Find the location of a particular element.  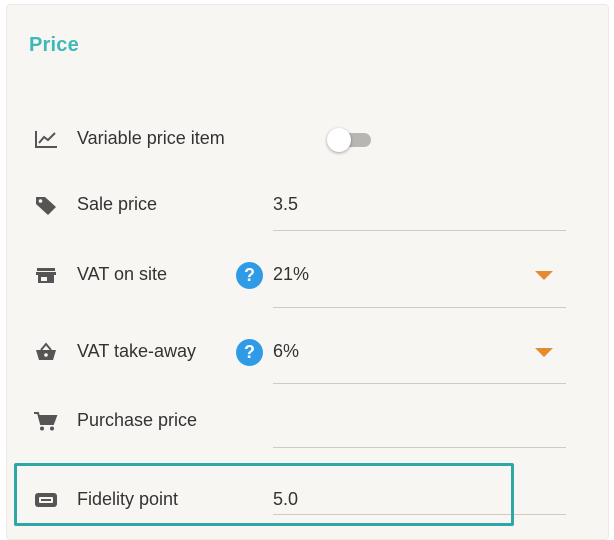

tag-icon is located at coordinates (46, 205).